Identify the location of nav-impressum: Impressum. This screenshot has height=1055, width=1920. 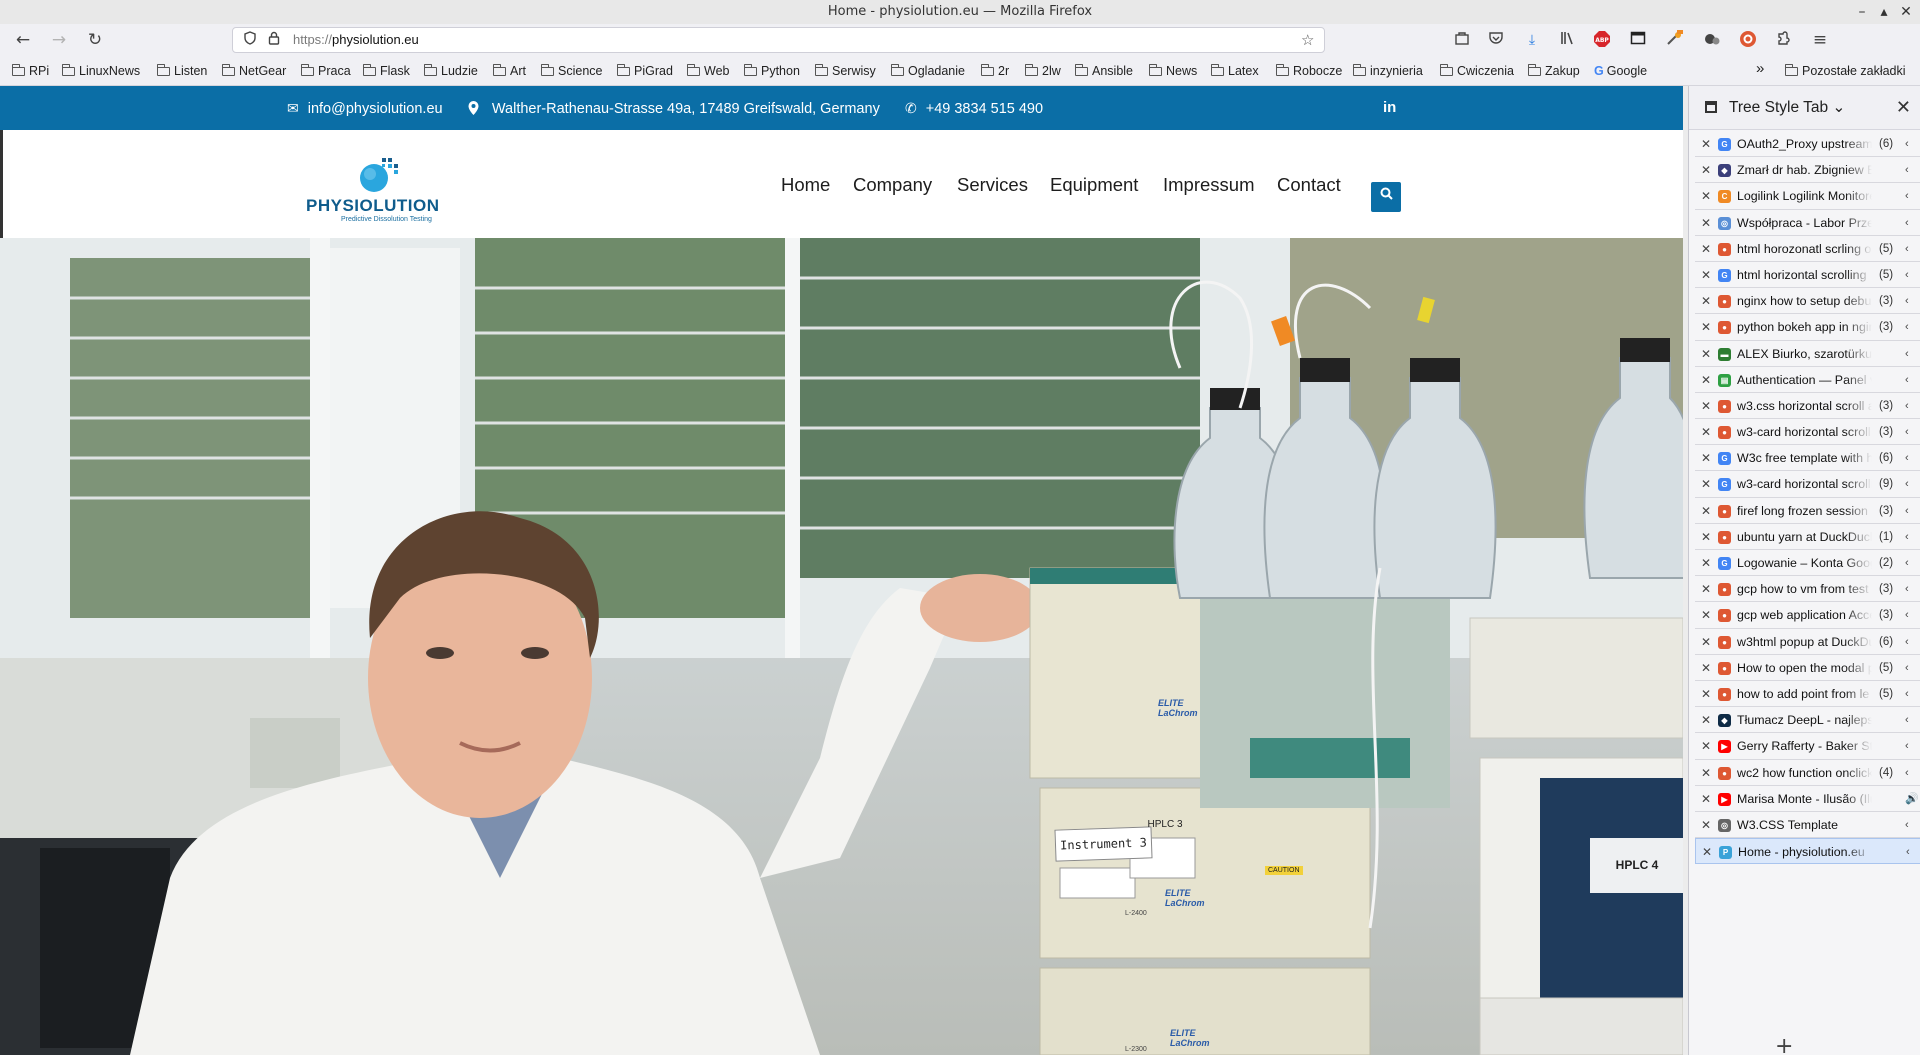
(1209, 185).